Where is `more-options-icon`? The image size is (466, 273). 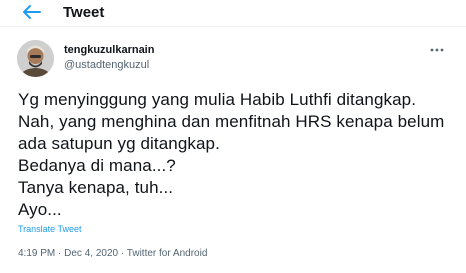
more-options-icon is located at coordinates (437, 50).